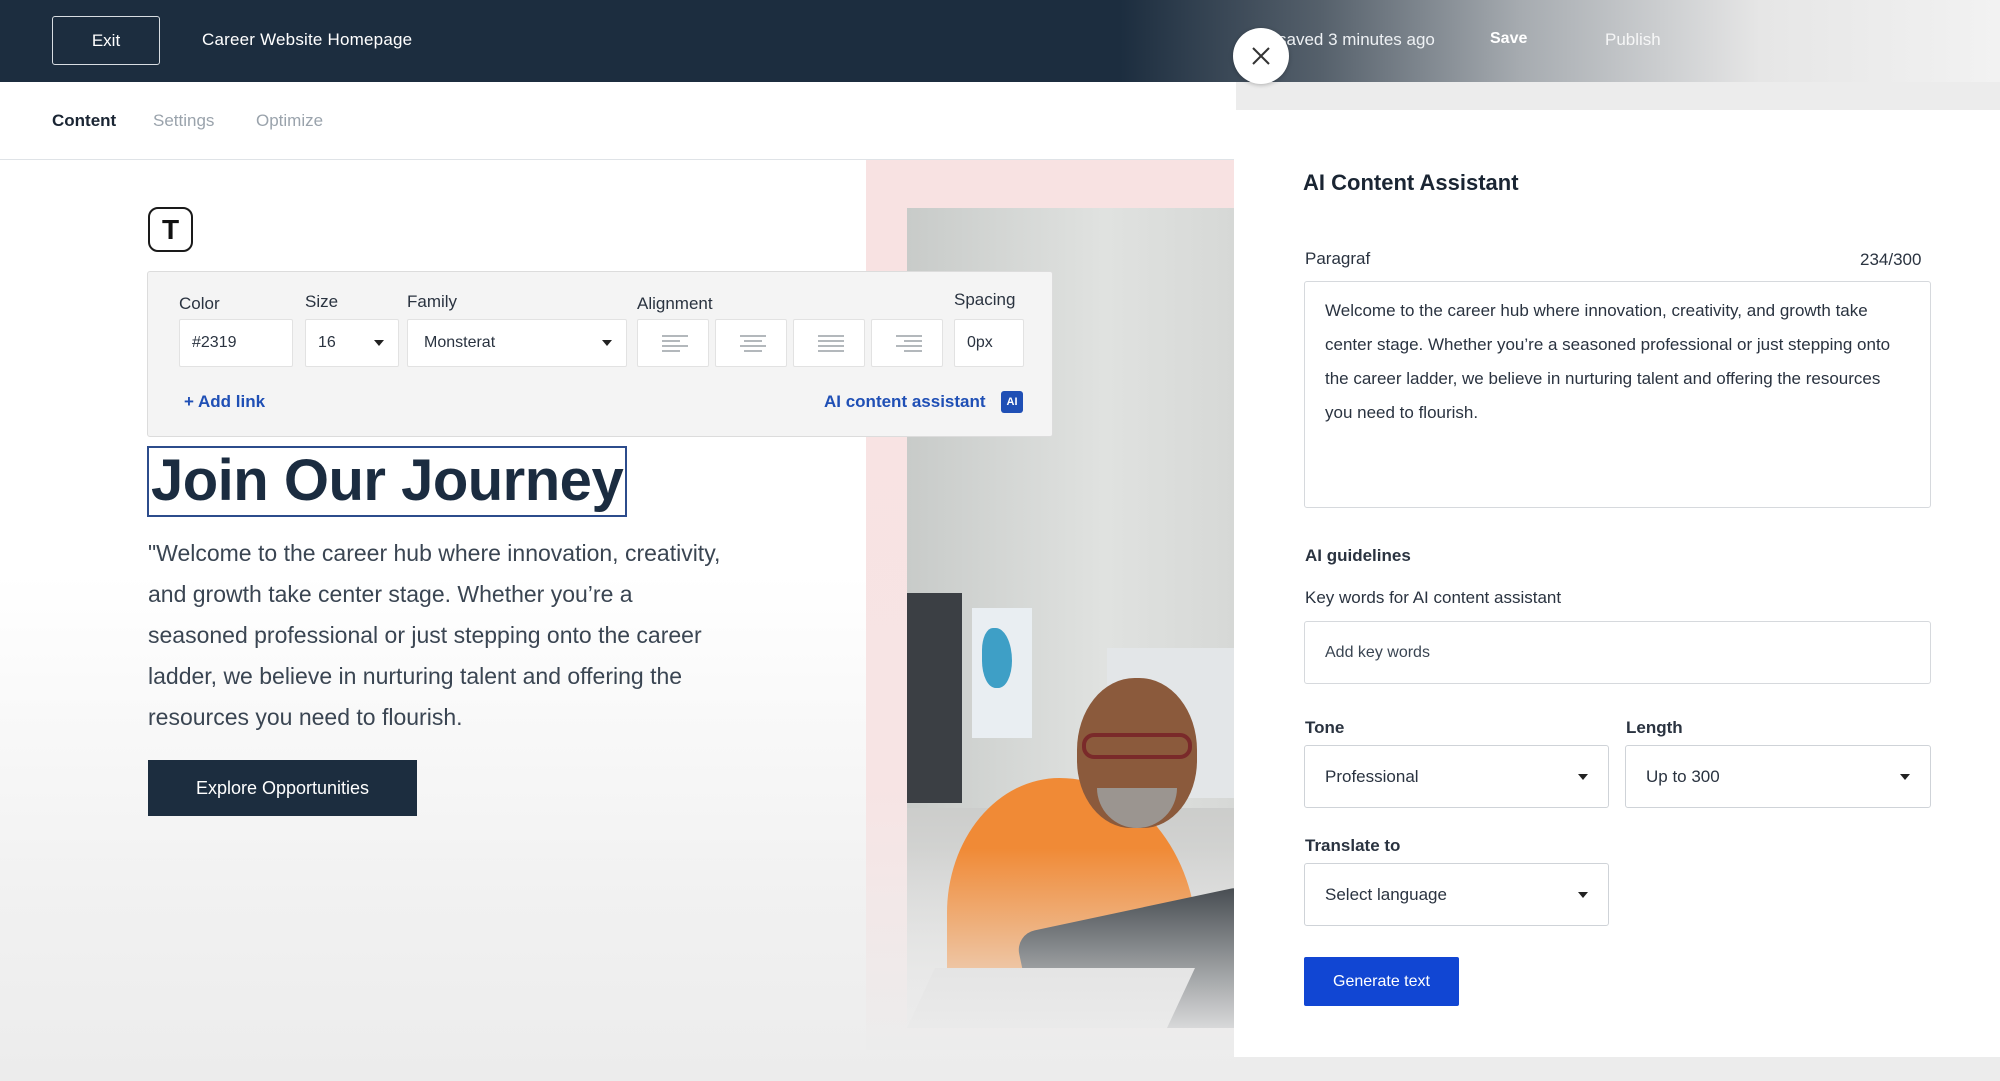  What do you see at coordinates (322, 301) in the screenshot?
I see `size-label: Size` at bounding box center [322, 301].